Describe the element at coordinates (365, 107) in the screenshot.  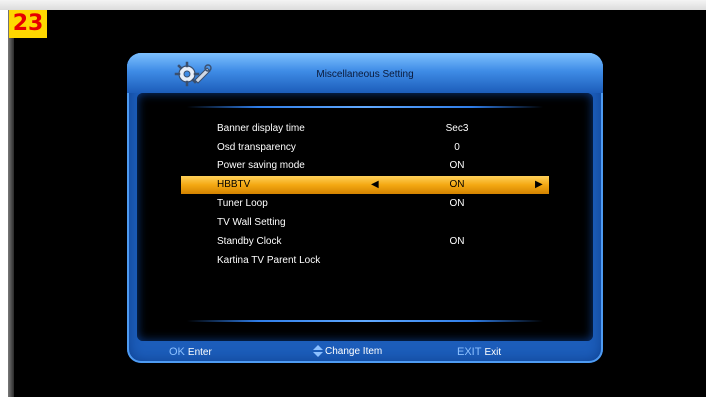
I see `top-divider` at that location.